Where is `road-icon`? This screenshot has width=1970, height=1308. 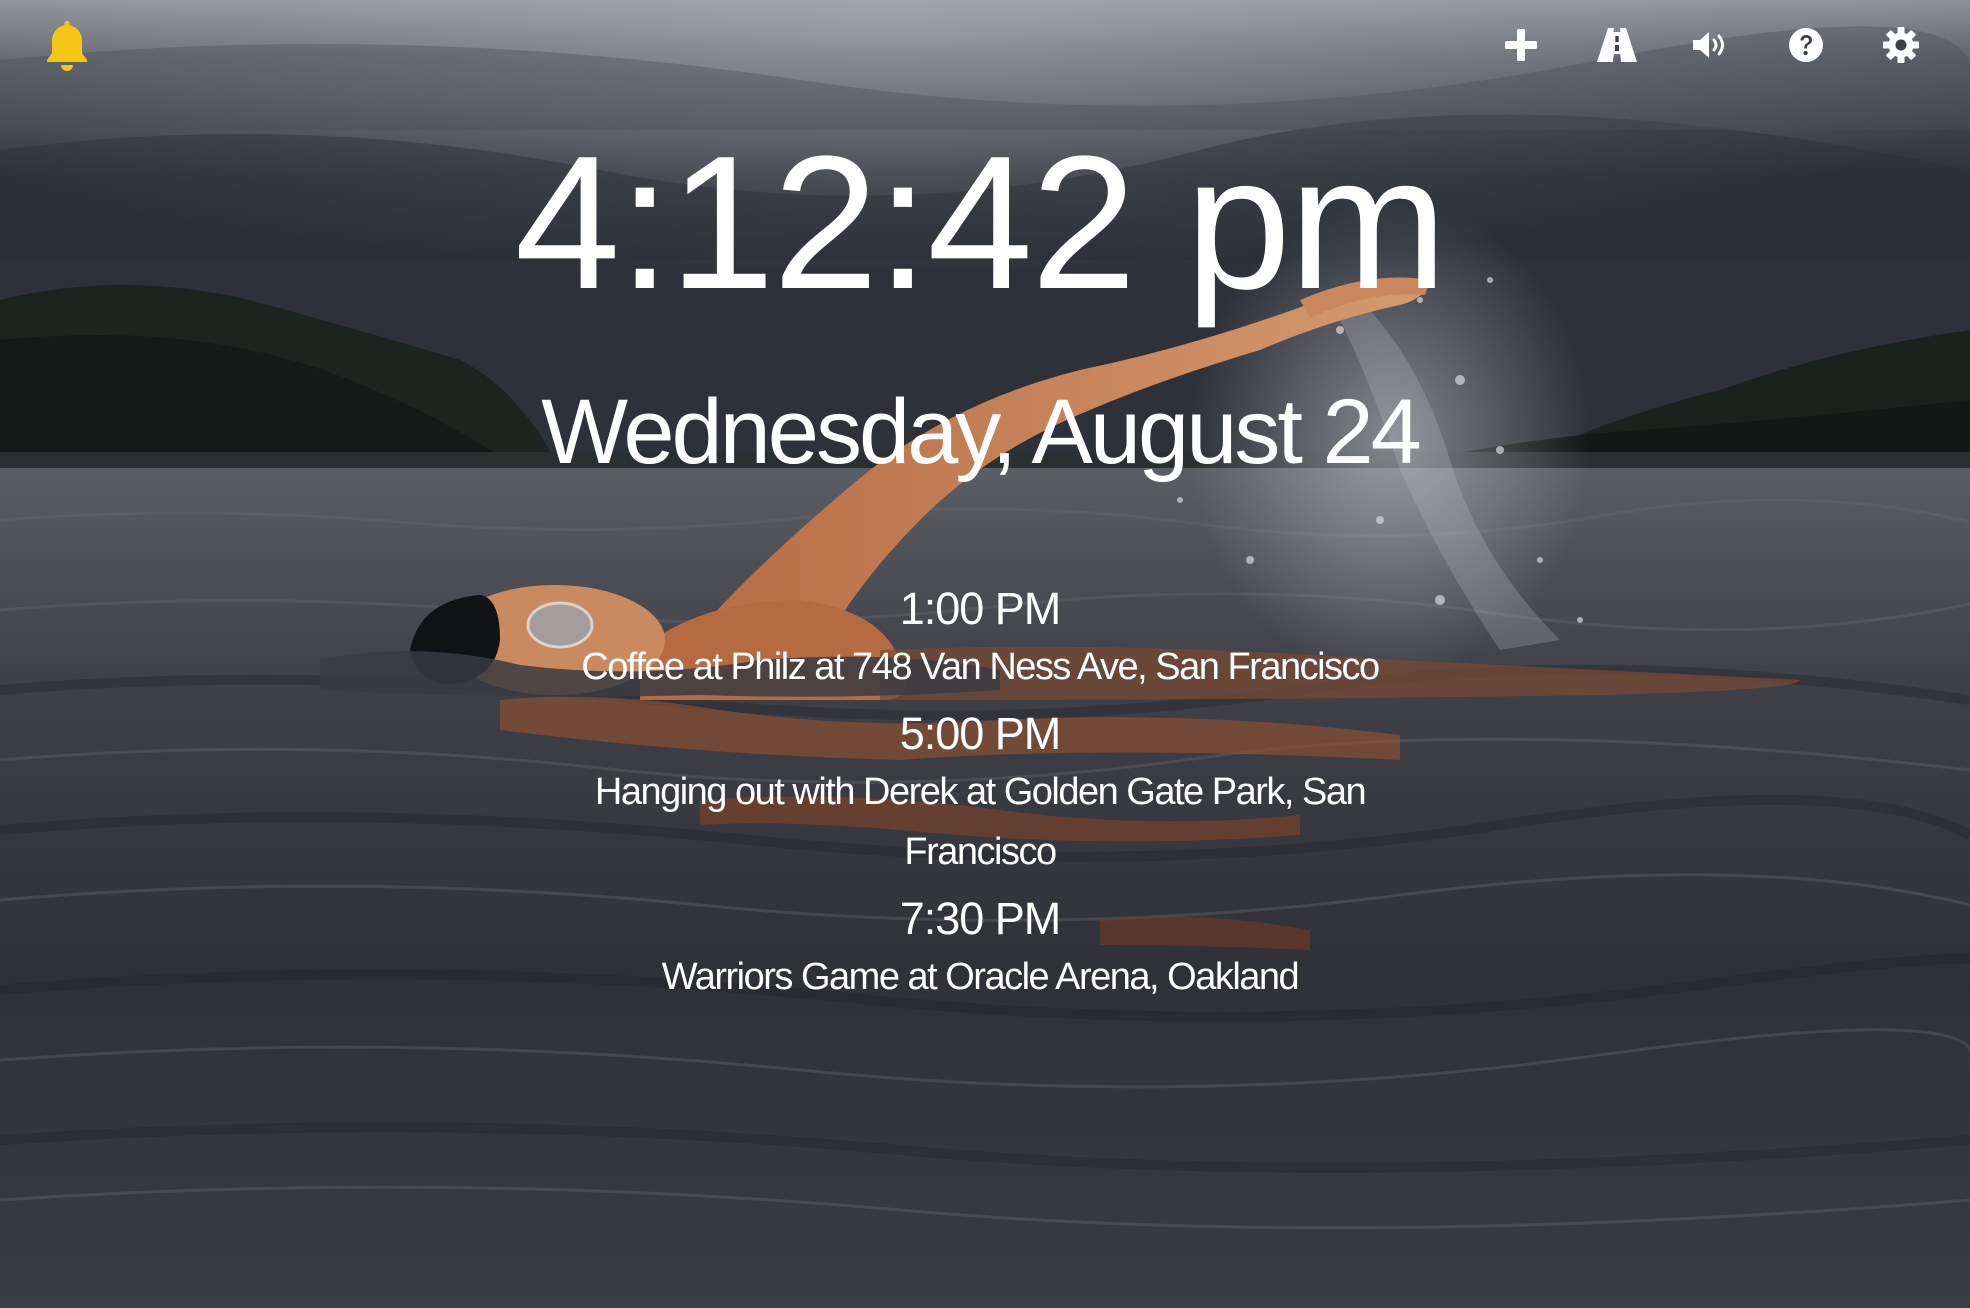
road-icon is located at coordinates (1617, 45).